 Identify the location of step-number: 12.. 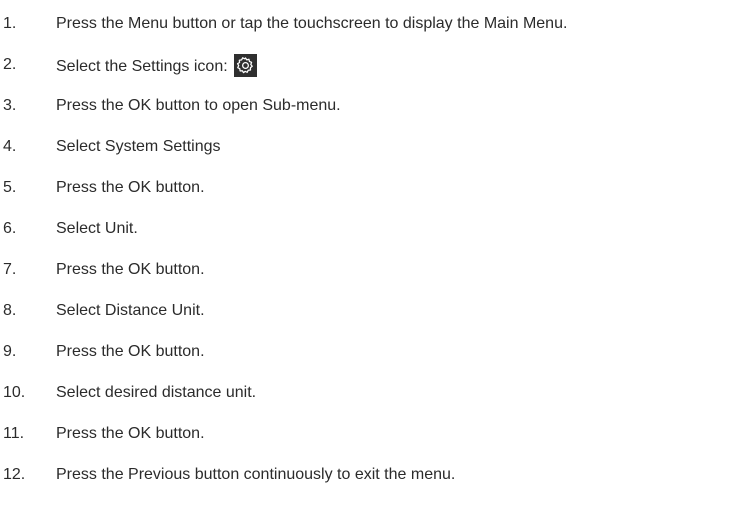
(14, 474).